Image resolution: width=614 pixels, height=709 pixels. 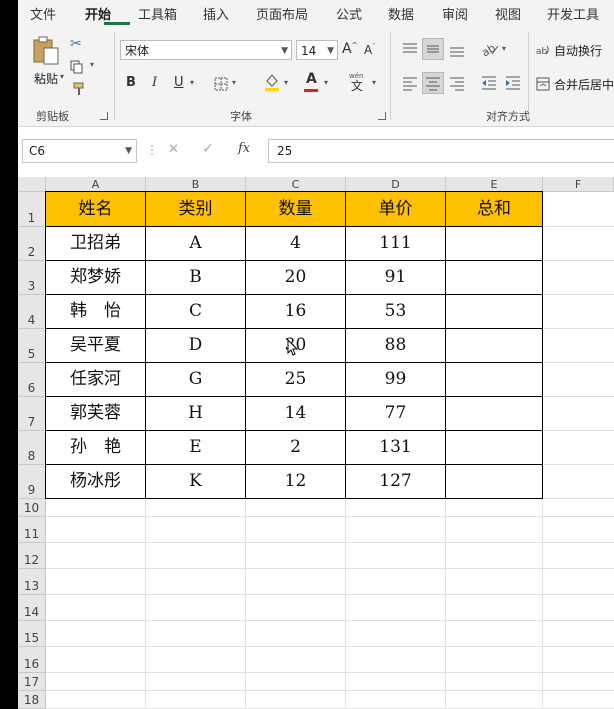 What do you see at coordinates (195, 345) in the screenshot?
I see `table-cell: D` at bounding box center [195, 345].